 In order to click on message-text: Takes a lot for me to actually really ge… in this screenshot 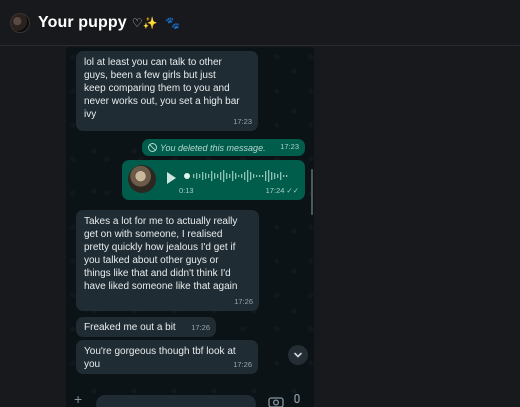, I will do `click(161, 254)`.